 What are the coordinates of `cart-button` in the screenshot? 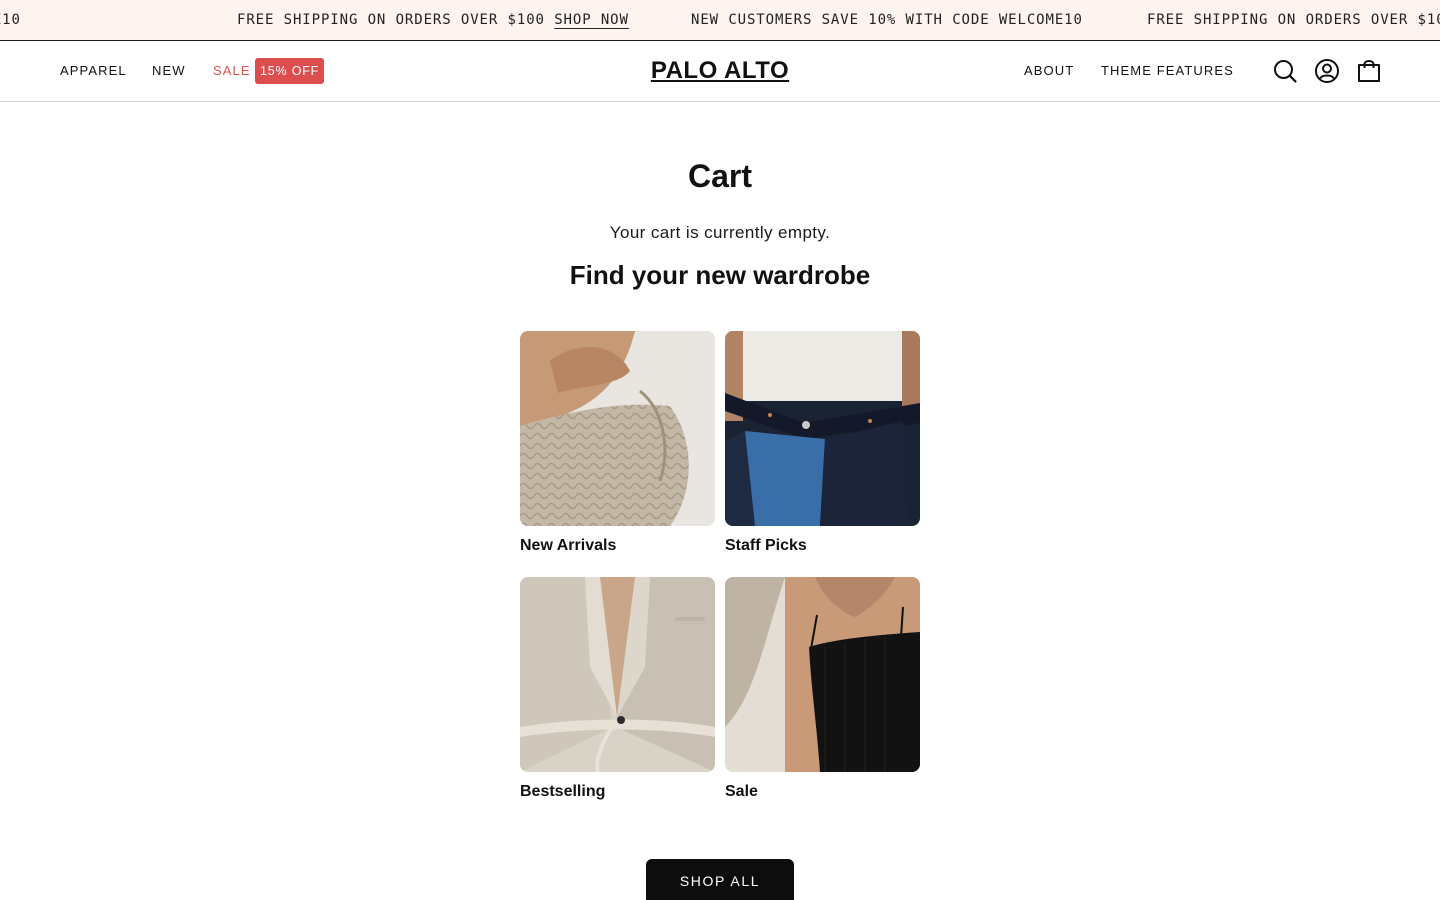 It's located at (1369, 71).